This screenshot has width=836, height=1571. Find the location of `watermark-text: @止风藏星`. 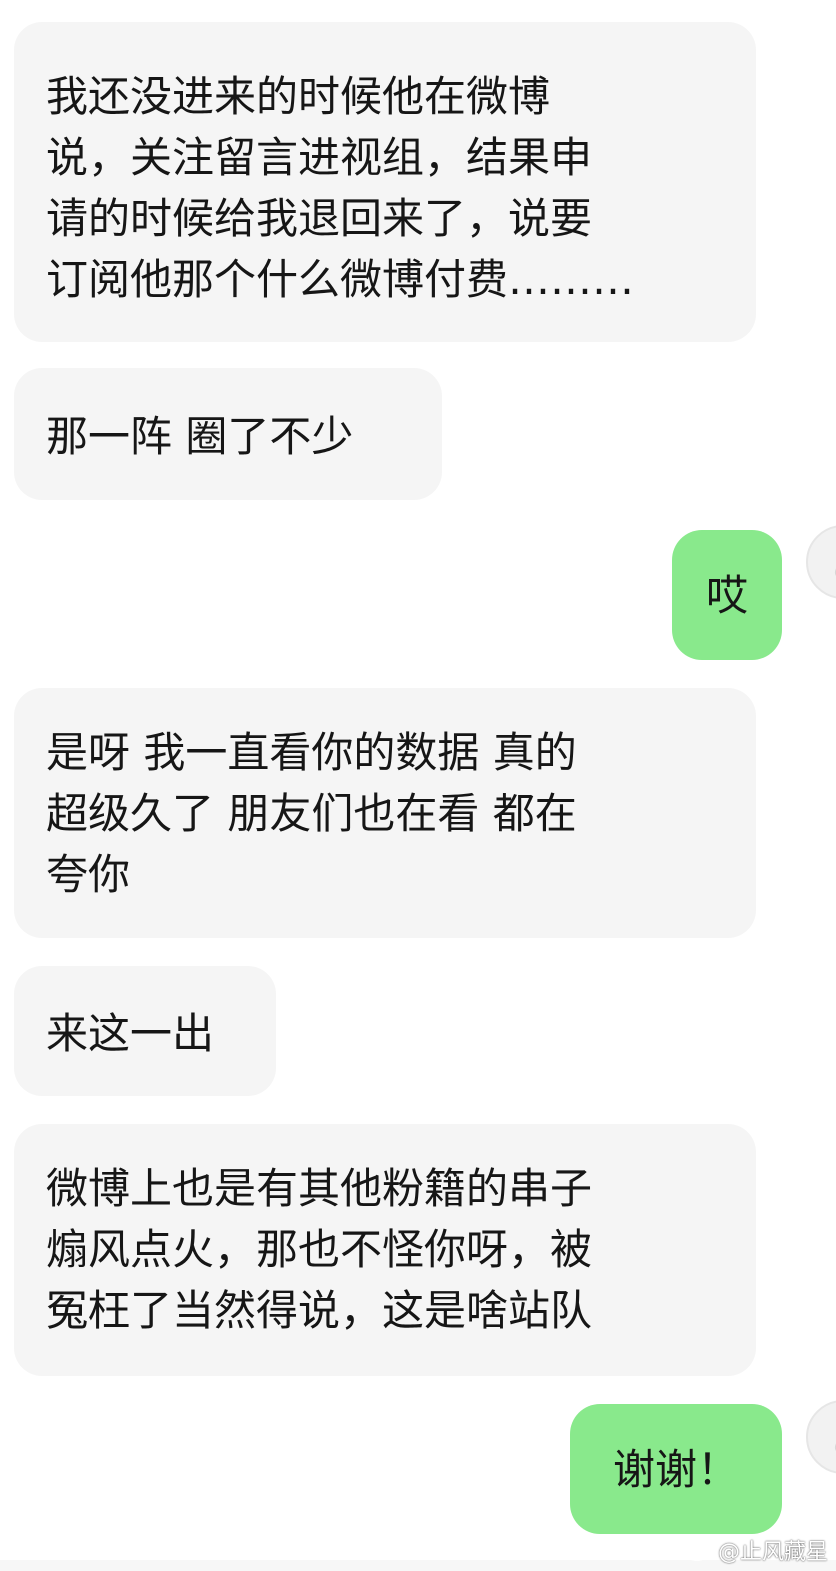

watermark-text: @止风藏星 is located at coordinates (772, 1552).